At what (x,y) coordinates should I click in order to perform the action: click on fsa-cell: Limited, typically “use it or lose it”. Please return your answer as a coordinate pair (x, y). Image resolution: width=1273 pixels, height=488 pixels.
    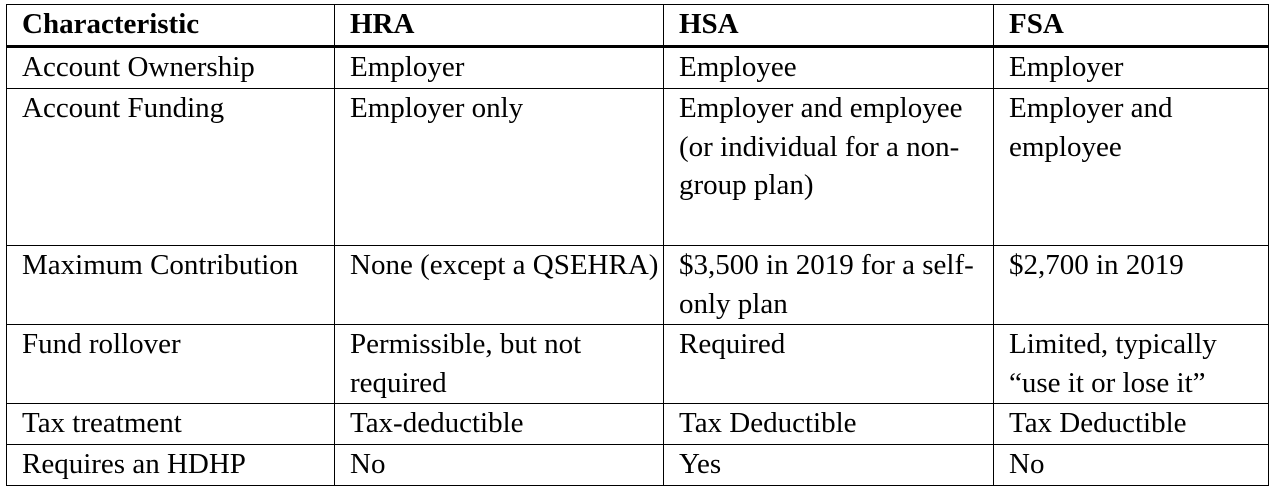
    Looking at the image, I should click on (1131, 364).